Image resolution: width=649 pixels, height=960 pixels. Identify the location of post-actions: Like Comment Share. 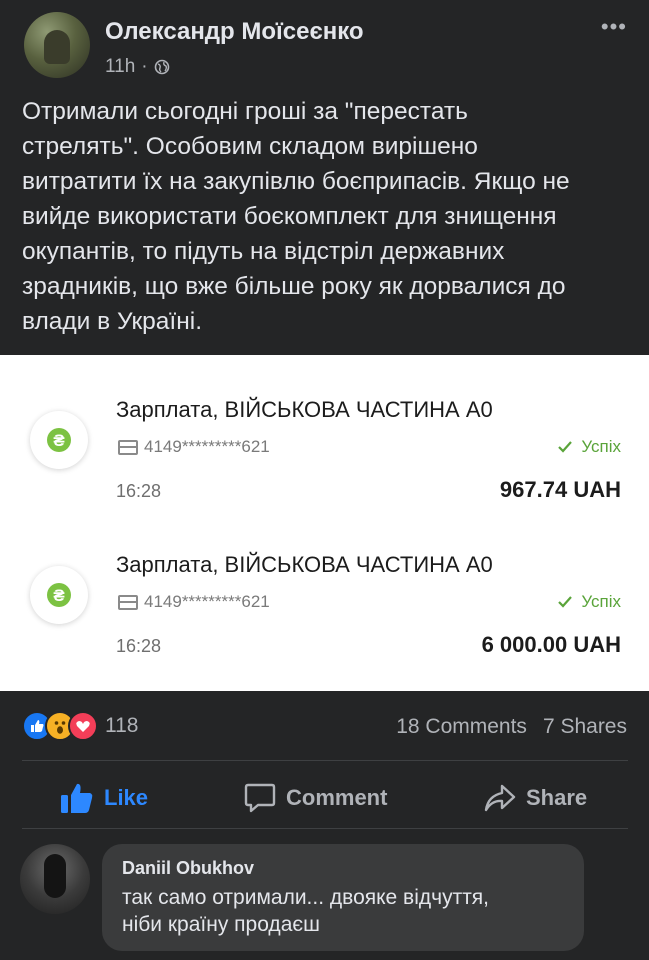
(324, 797).